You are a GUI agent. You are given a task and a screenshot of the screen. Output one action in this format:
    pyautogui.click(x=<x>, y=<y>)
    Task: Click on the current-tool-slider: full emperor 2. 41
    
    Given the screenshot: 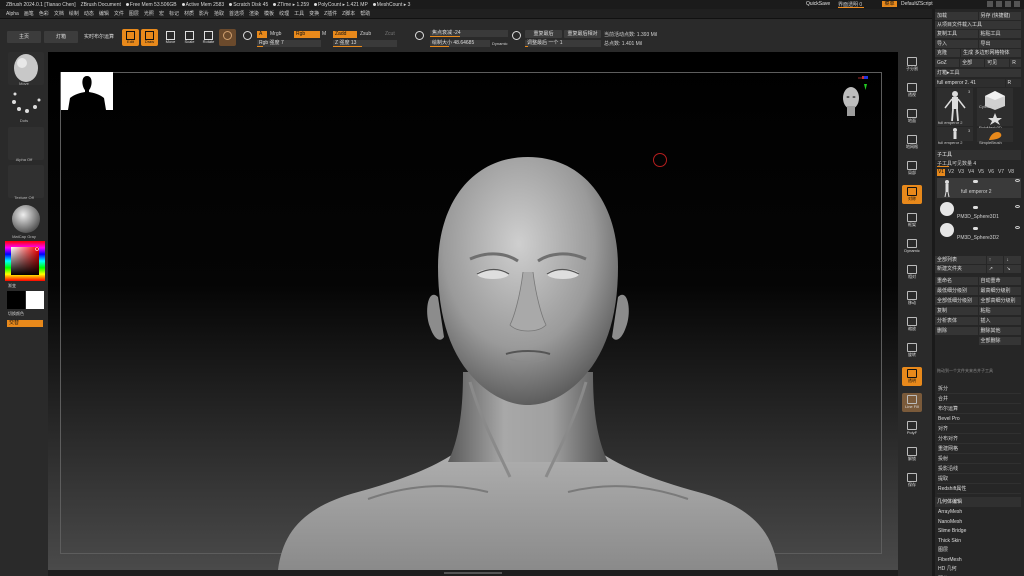 What is the action you would take?
    pyautogui.click(x=970, y=83)
    